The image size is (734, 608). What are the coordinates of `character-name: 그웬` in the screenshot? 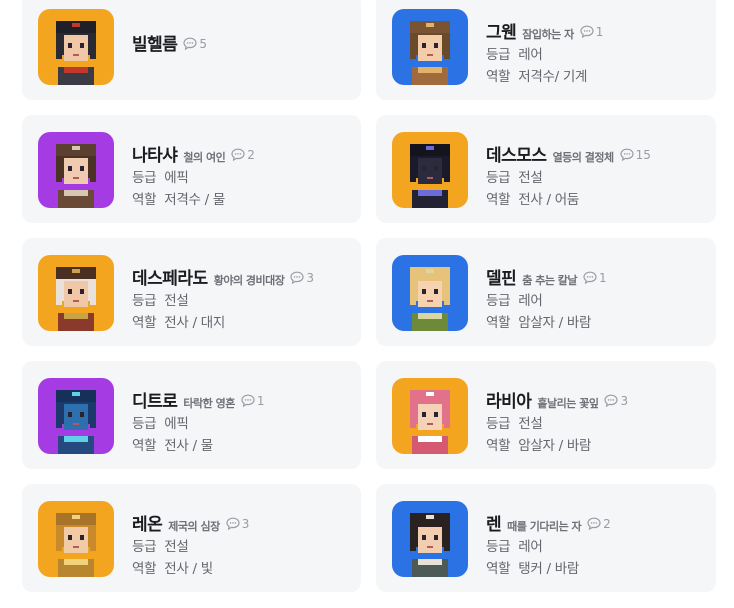 It's located at (501, 30).